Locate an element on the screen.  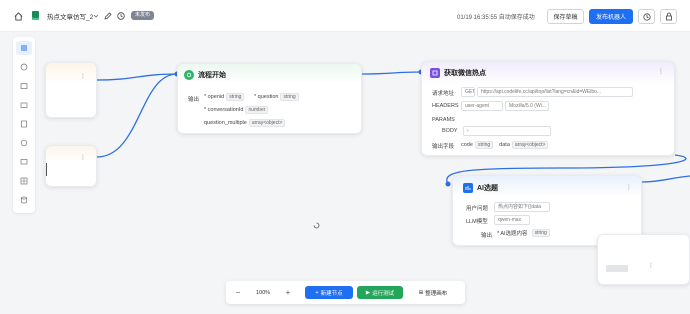
body-input: › is located at coordinates (507, 131).